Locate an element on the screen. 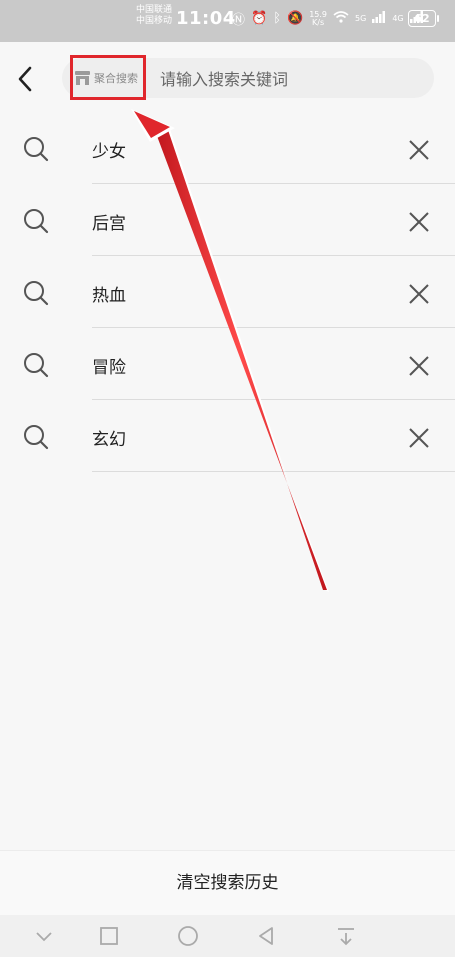  nfc-icon: Ⓝ is located at coordinates (239, 20).